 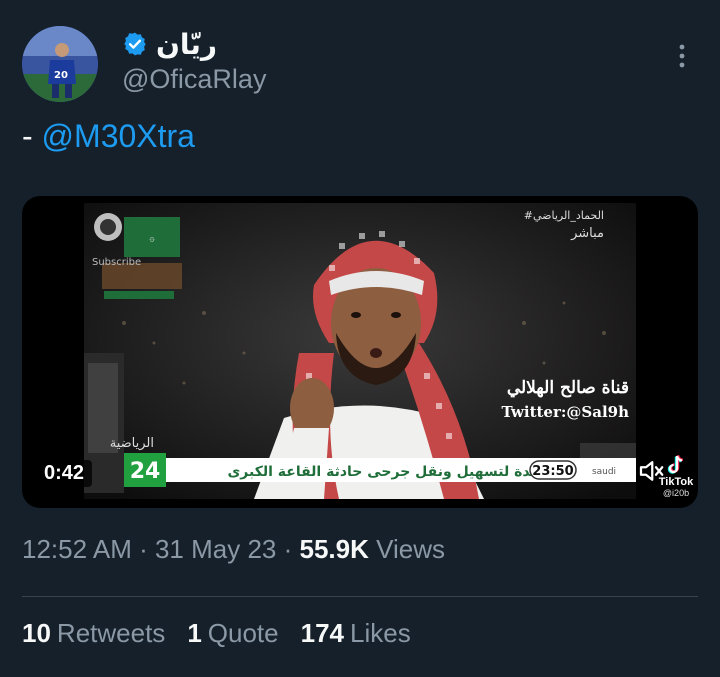 I want to click on mention-link: @M30Xtra, so click(x=118, y=136).